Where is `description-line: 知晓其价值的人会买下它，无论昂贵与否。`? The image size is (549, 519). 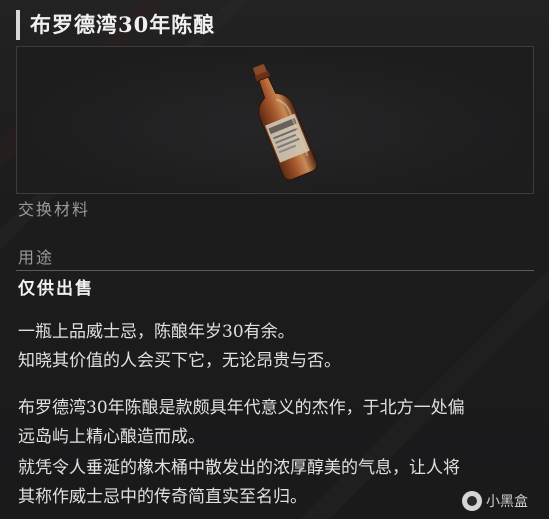
description-line: 知晓其价值的人会买下它，无论昂贵与否。 is located at coordinates (179, 361).